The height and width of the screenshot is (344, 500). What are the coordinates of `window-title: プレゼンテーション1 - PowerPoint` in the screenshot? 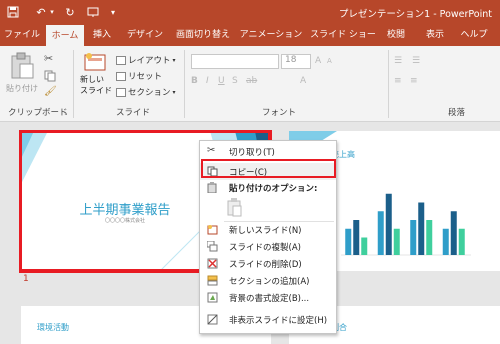 It's located at (415, 14).